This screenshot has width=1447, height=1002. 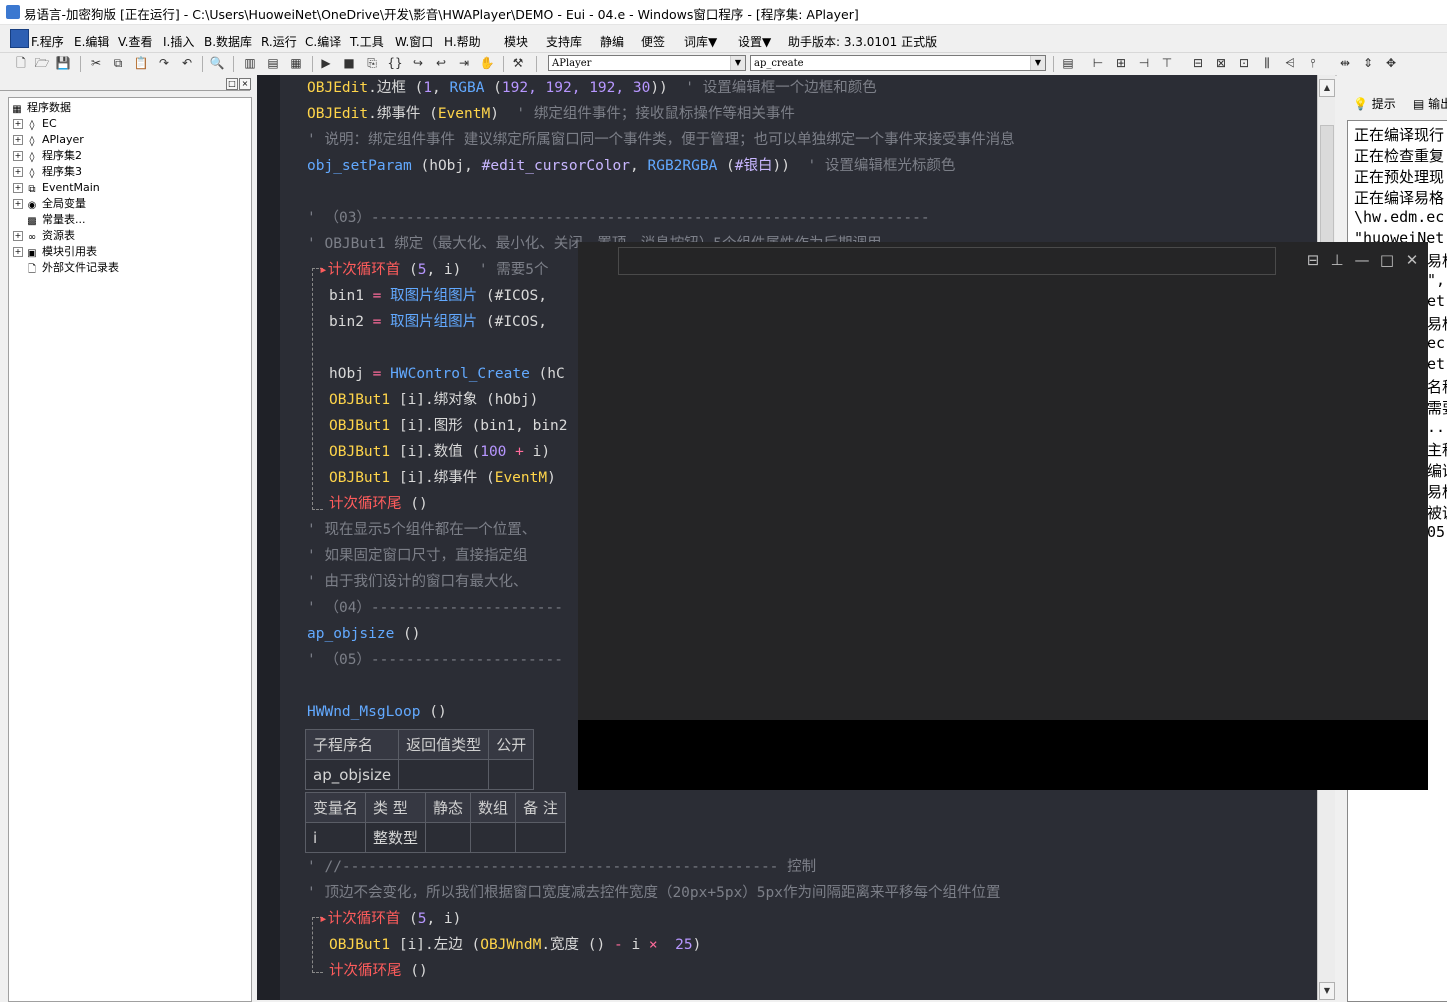 I want to click on menu-program: F.程序, so click(x=47, y=41).